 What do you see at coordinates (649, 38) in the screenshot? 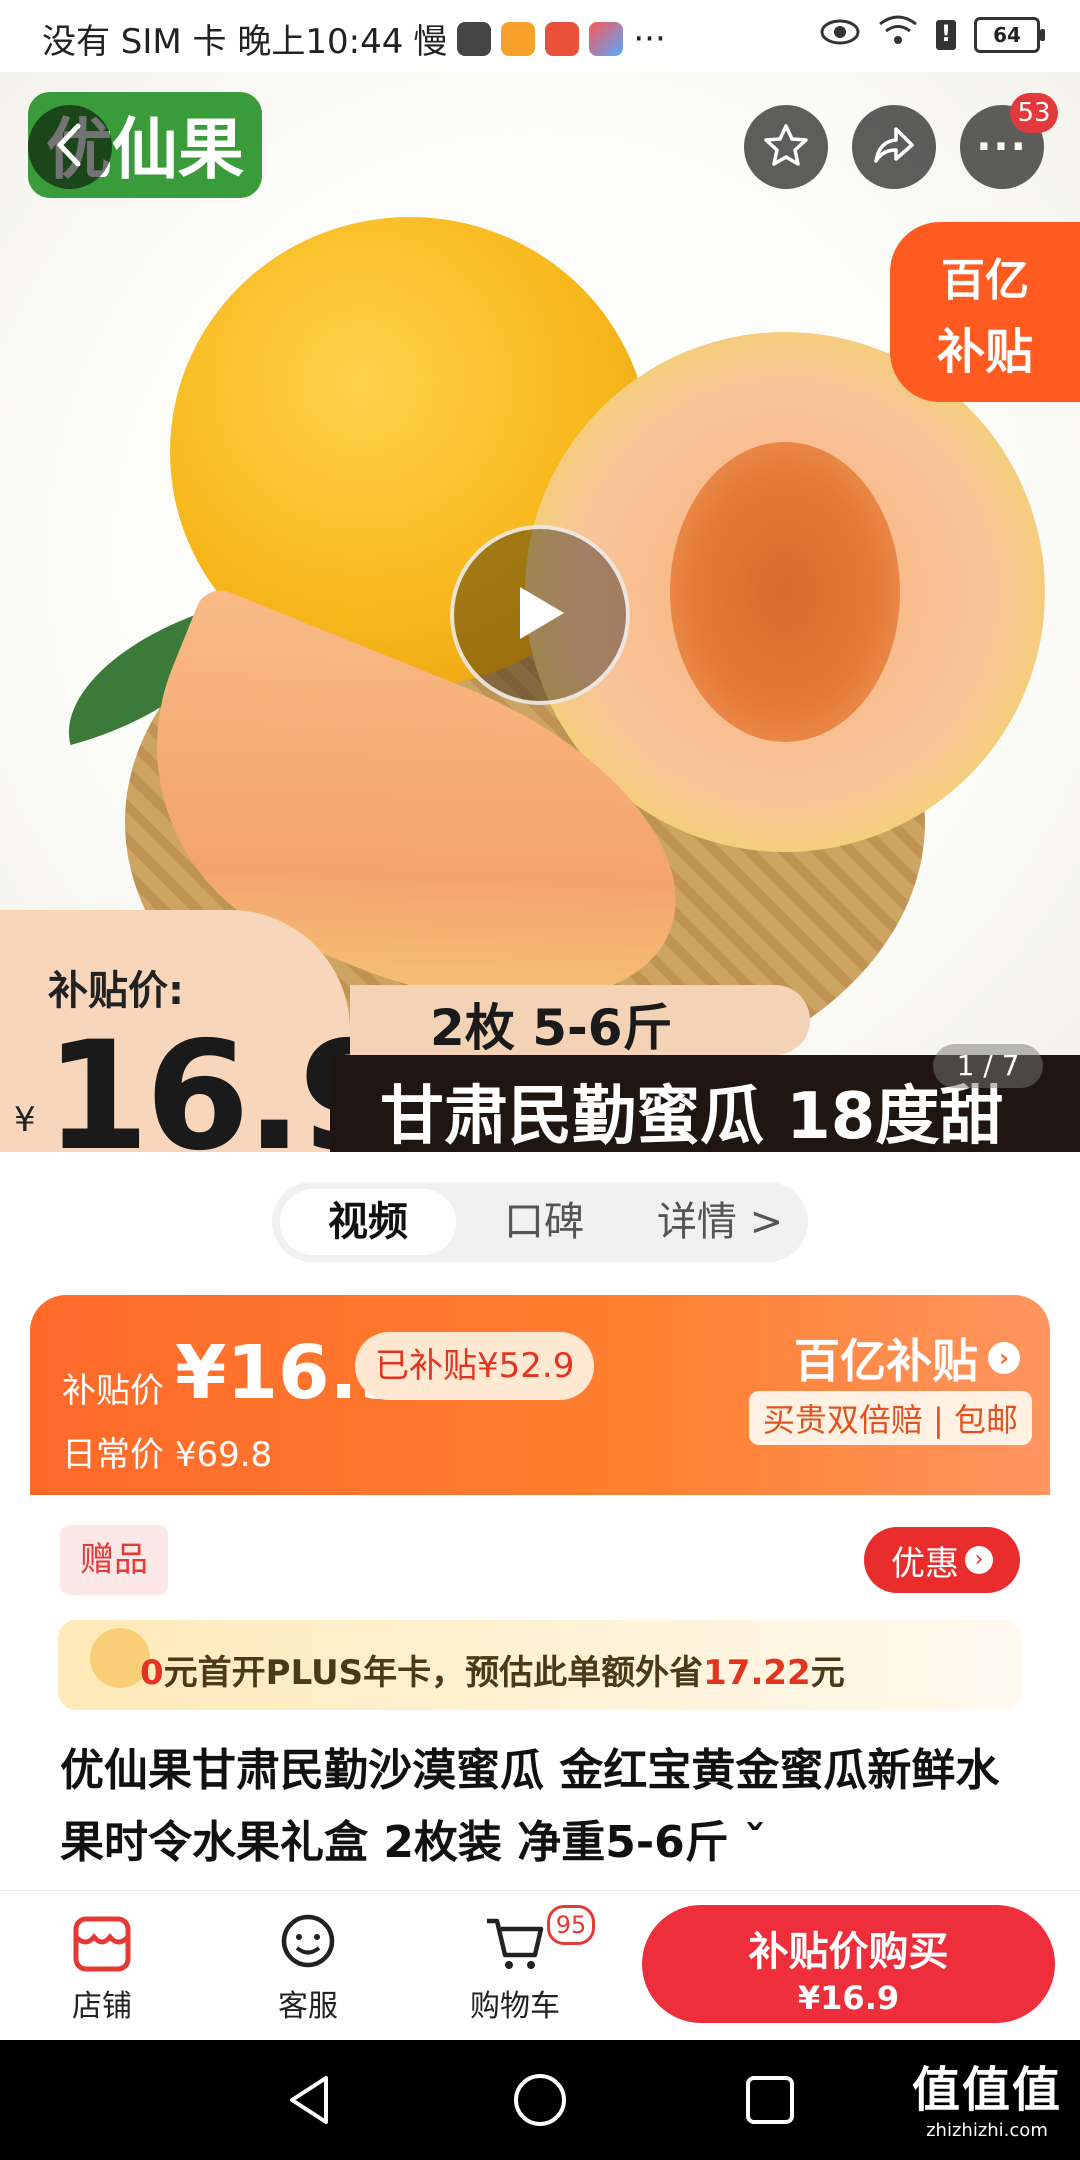
I see `more-notifications-icon: ···` at bounding box center [649, 38].